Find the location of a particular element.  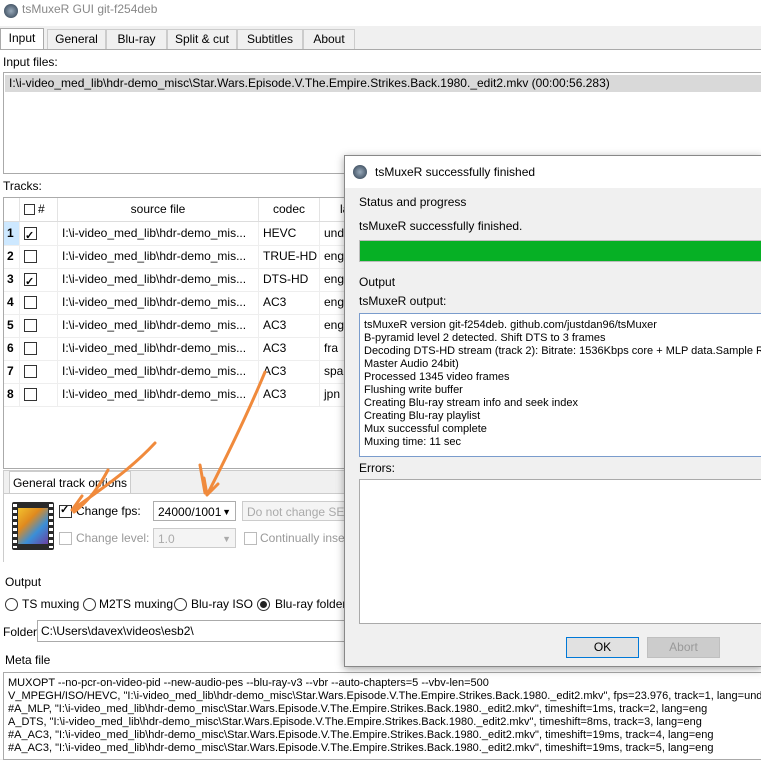

arrow-to-fps-select is located at coordinates (234, 433).